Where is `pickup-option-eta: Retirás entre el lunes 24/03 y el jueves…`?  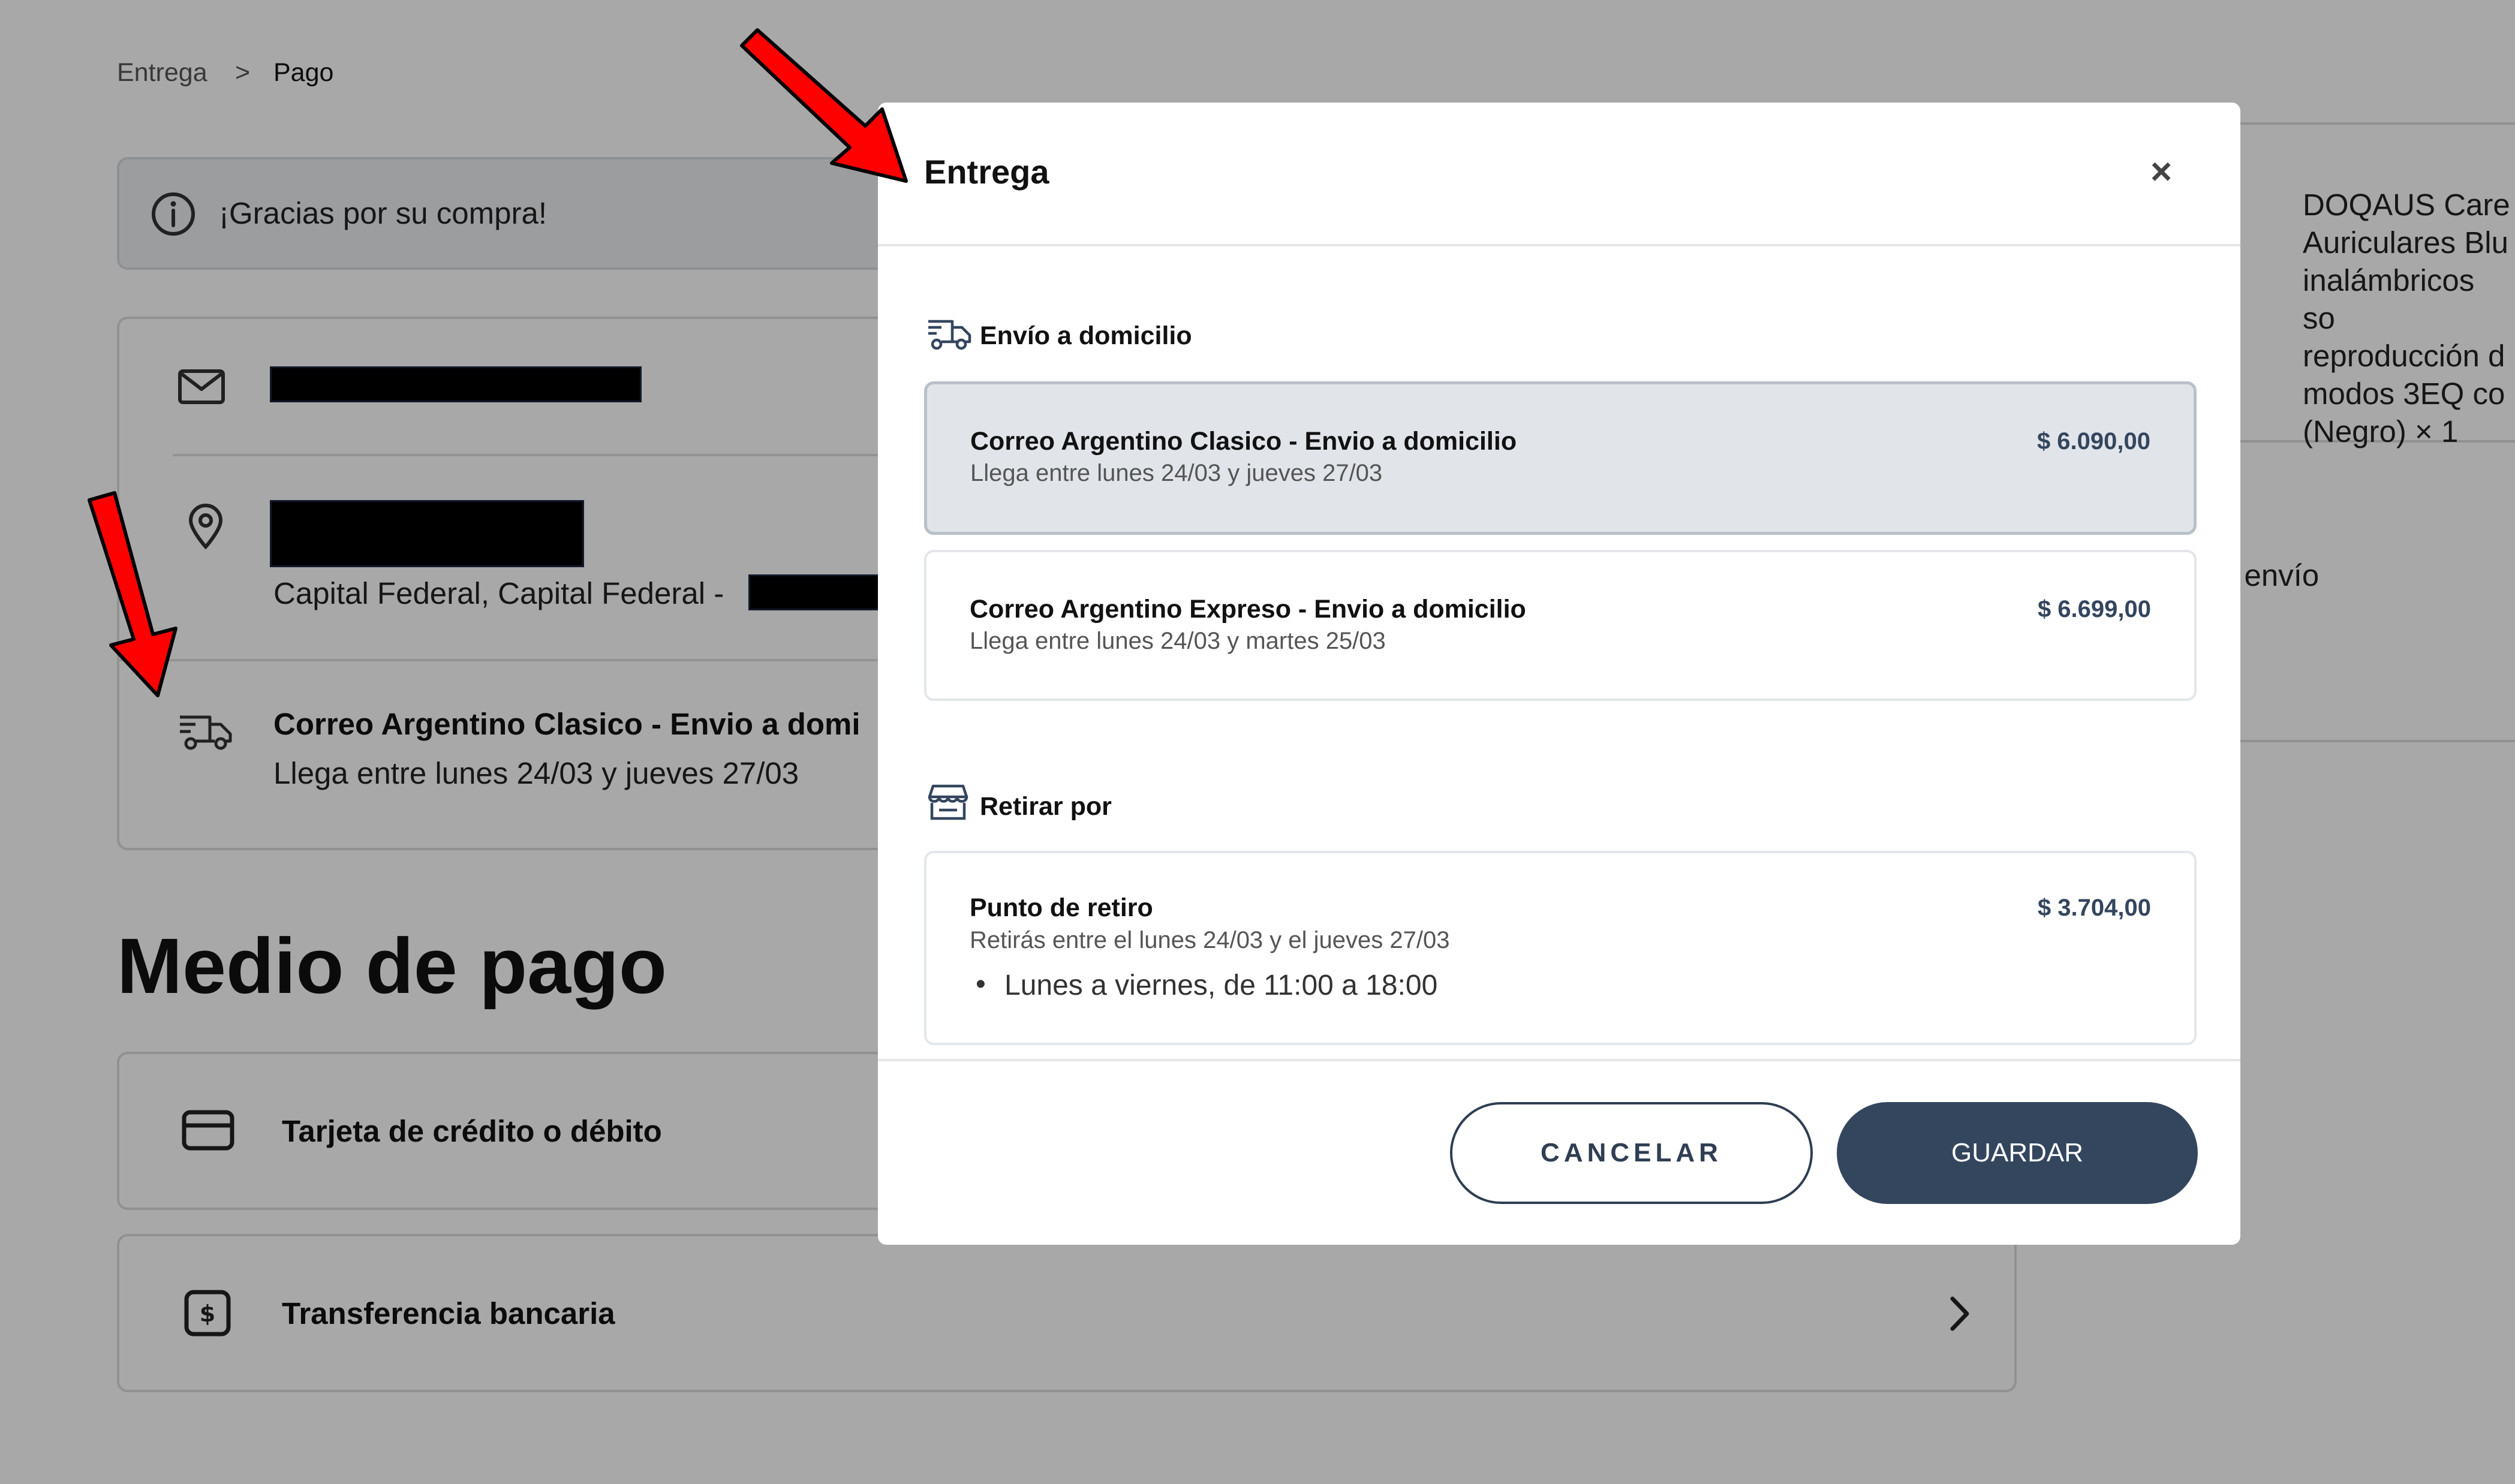 pickup-option-eta: Retirás entre el lunes 24/03 y el jueves… is located at coordinates (1210, 940).